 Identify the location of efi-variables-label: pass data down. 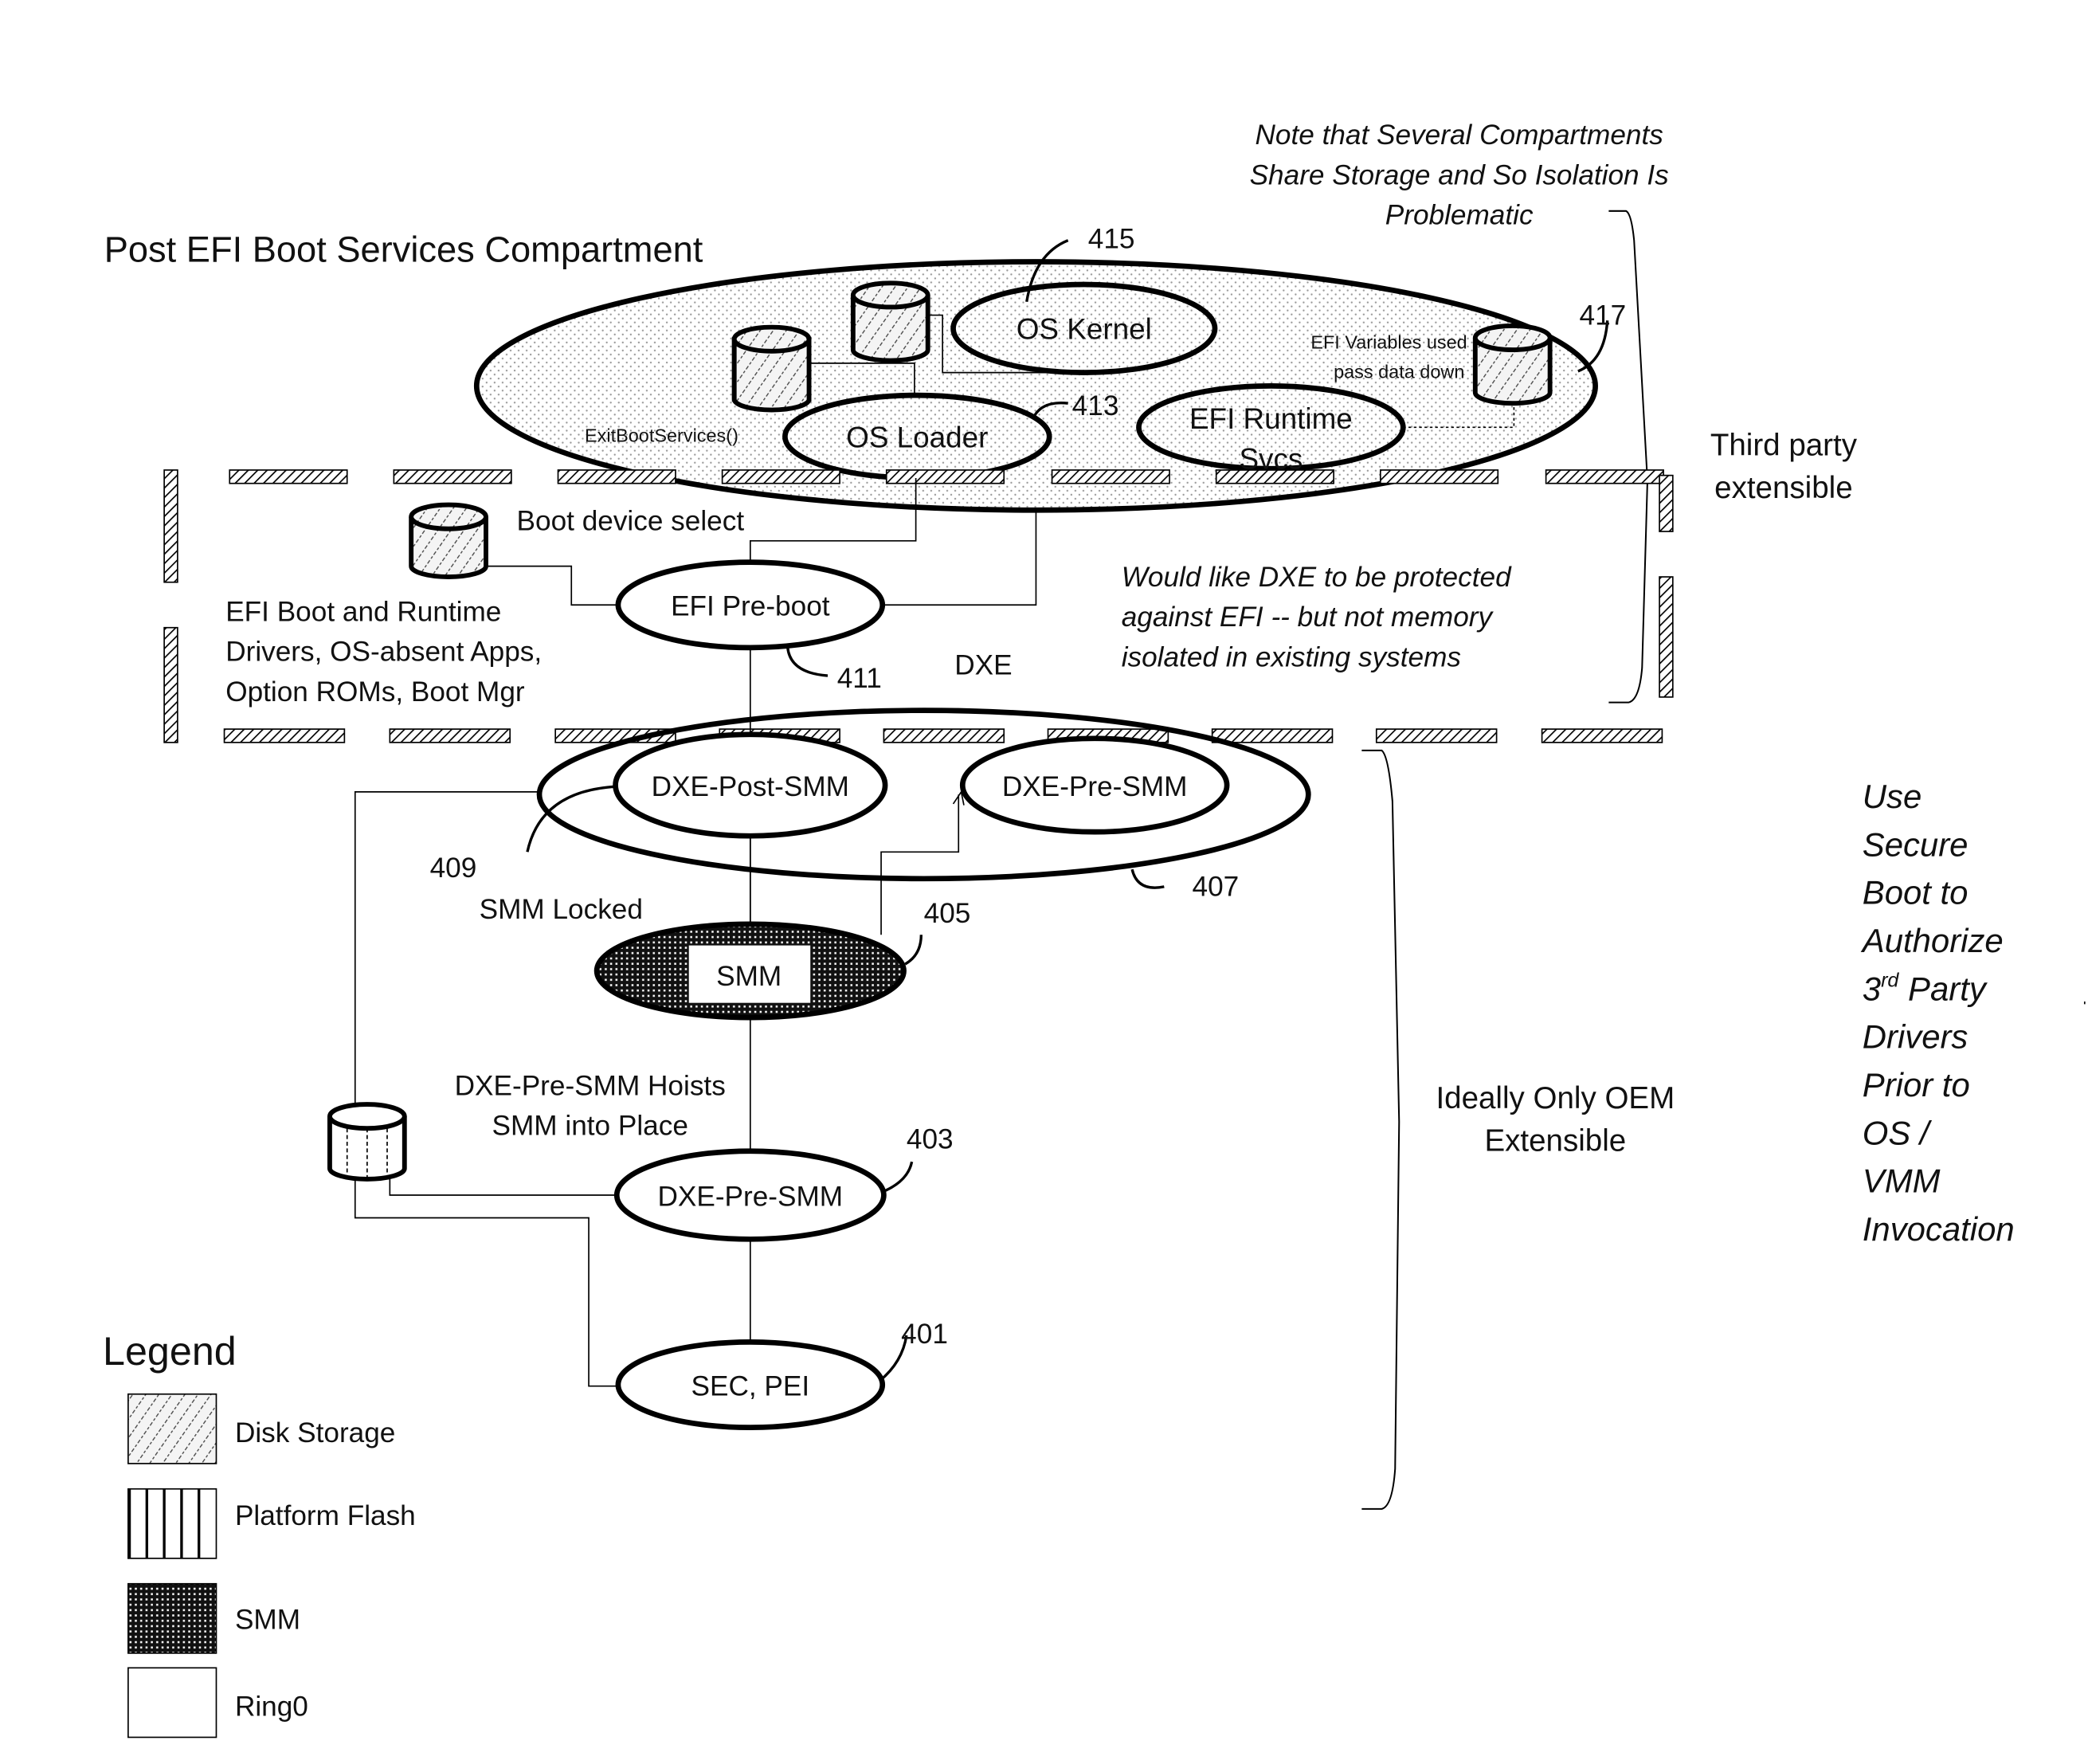
(1399, 371).